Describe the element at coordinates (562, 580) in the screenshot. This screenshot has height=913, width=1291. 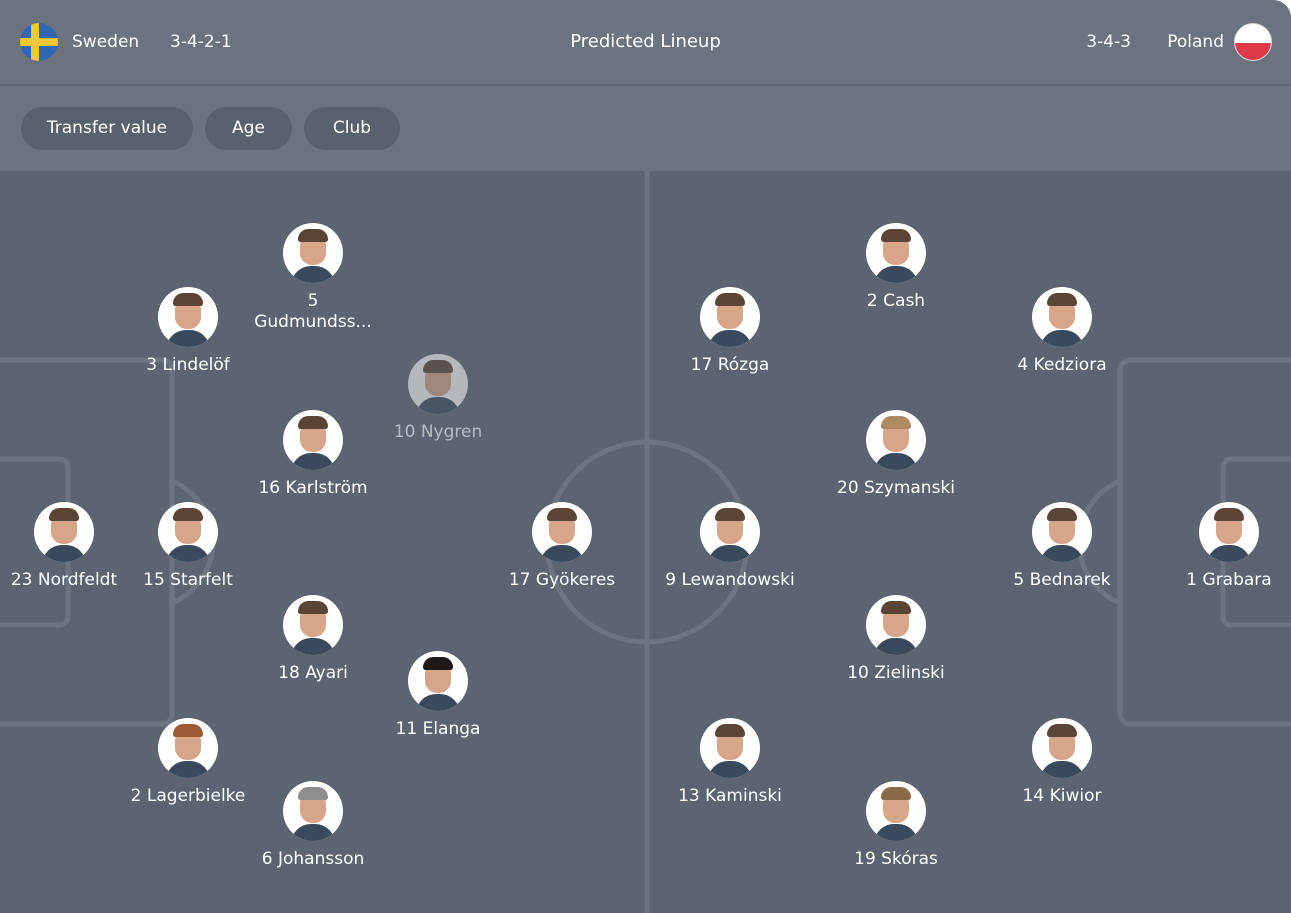
I see `player-name: 17 Gyökeres` at that location.